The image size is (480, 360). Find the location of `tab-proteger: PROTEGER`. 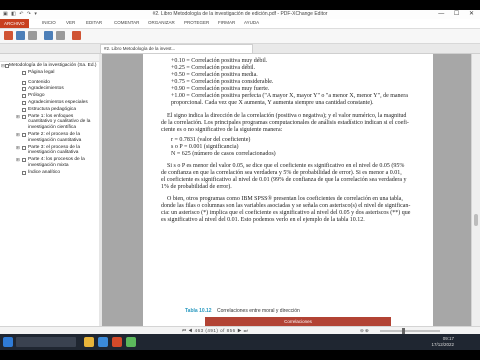

tab-proteger: PROTEGER is located at coordinates (196, 22).